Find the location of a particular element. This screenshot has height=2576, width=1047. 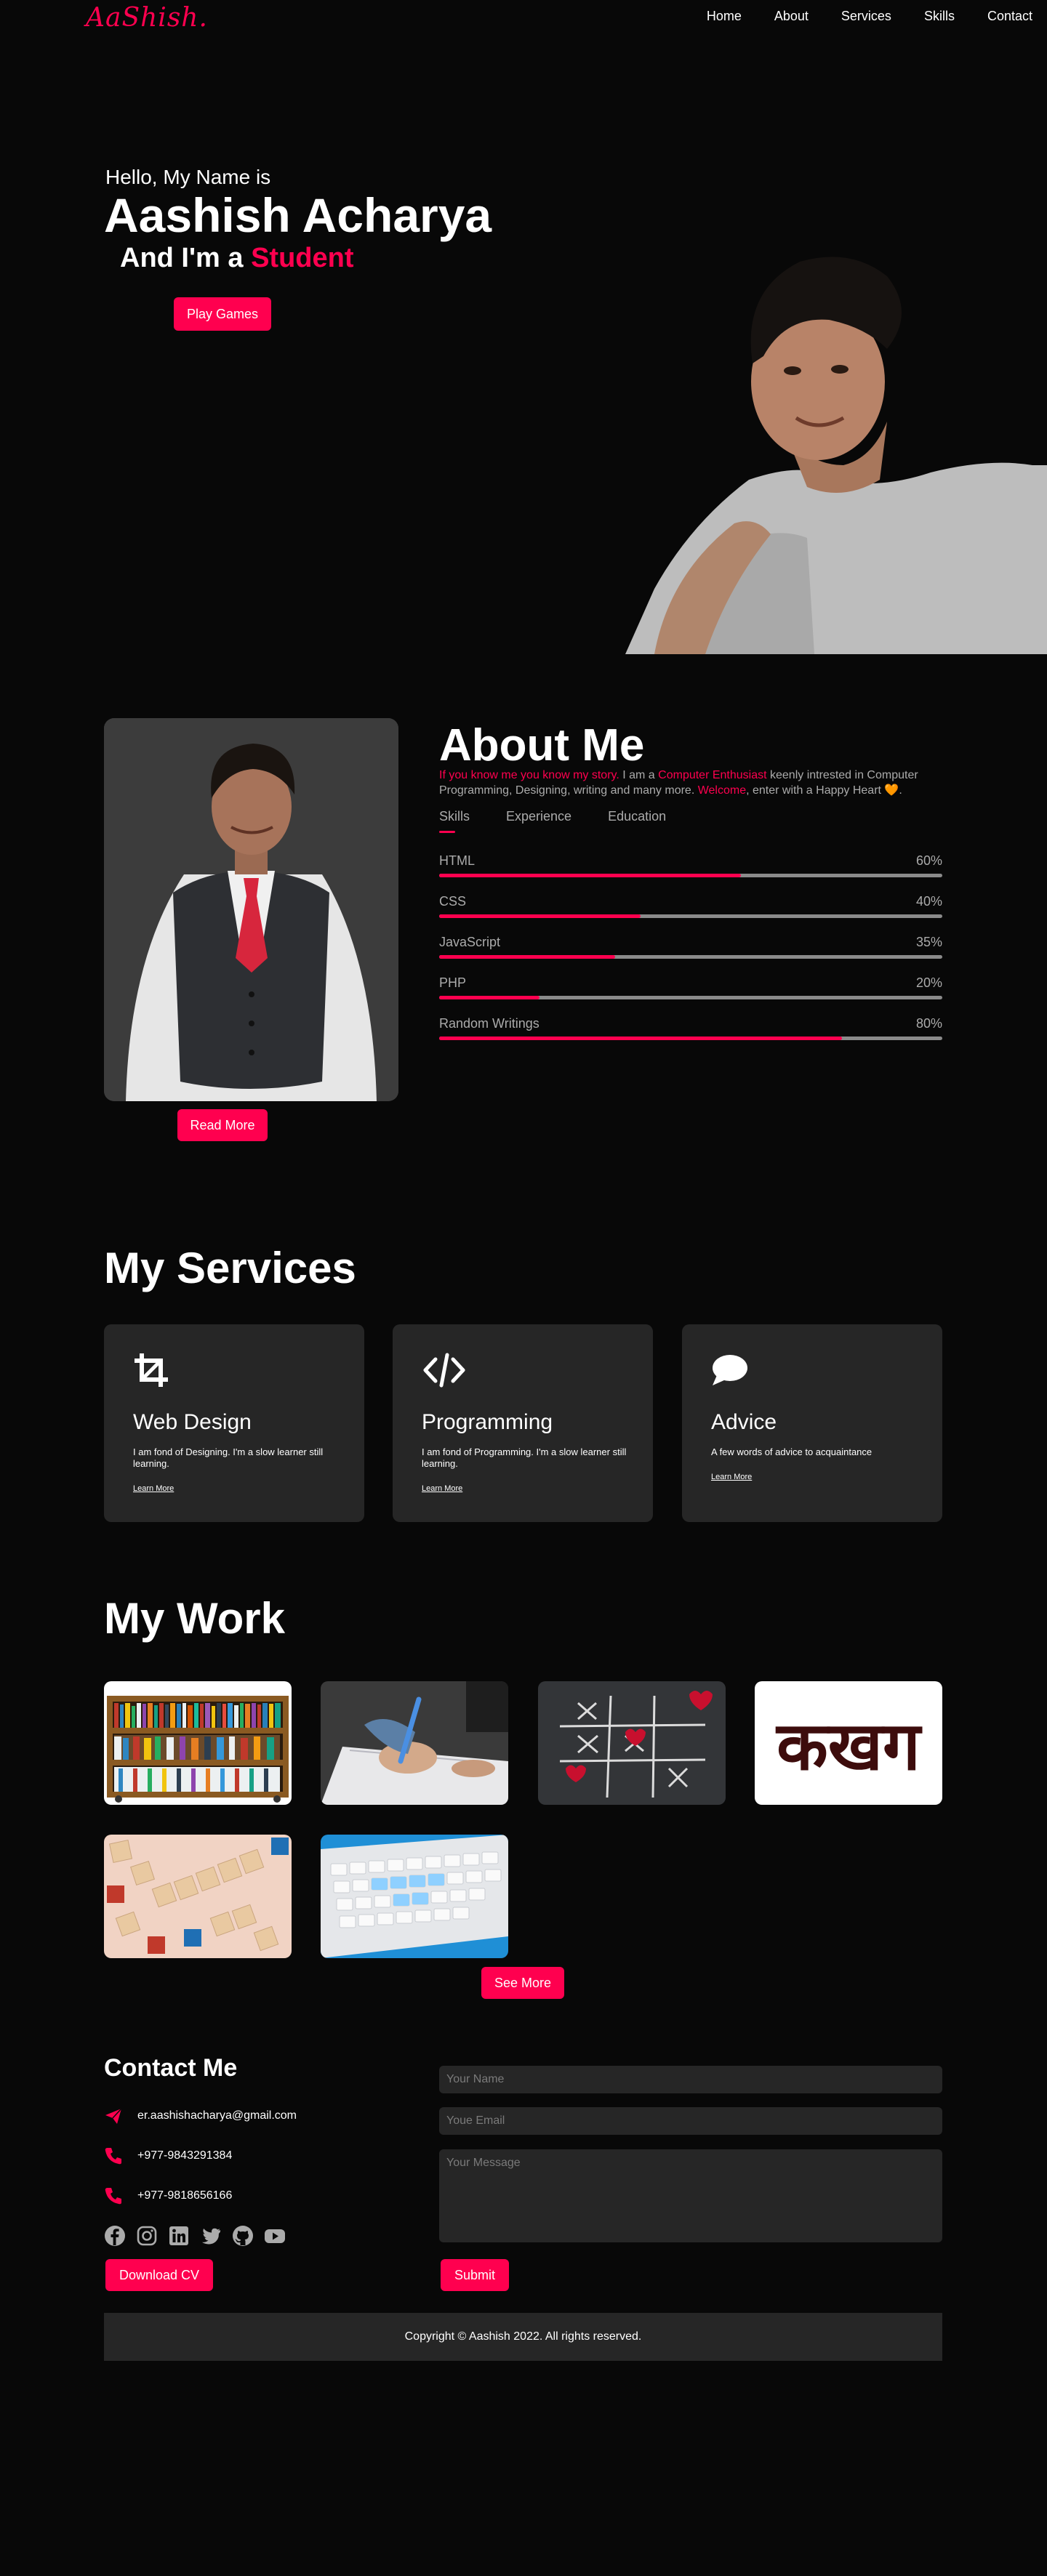

hero-greeting: Hello, My Name is is located at coordinates (188, 177).